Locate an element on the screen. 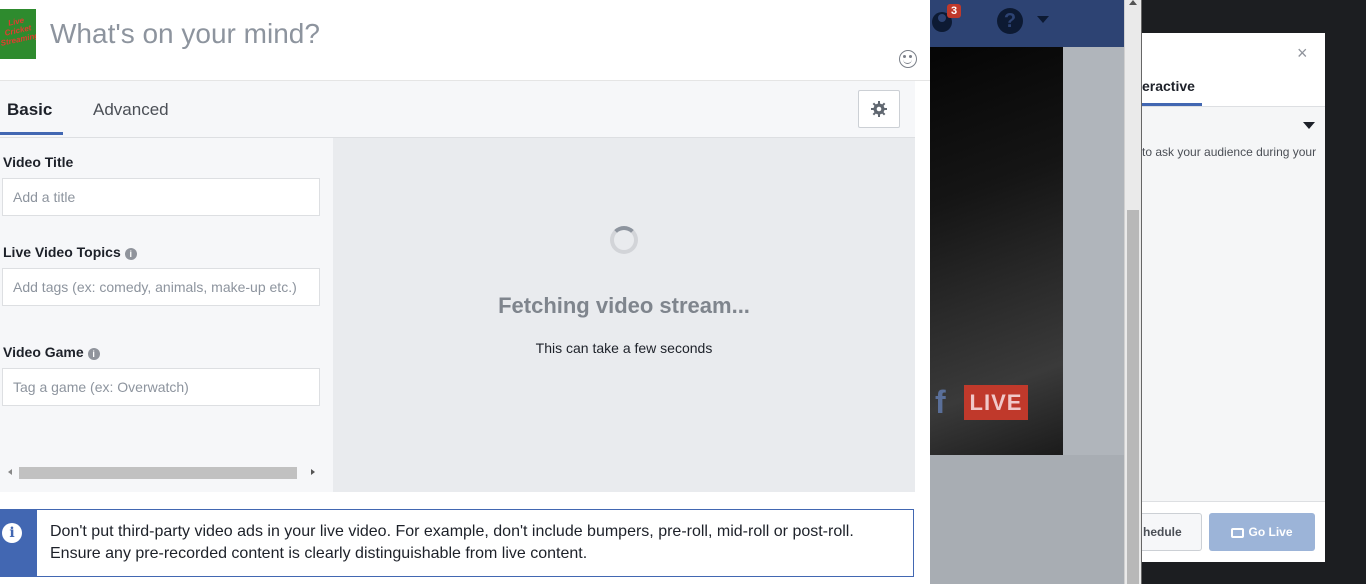  tab-basic-underline is located at coordinates (31, 133).